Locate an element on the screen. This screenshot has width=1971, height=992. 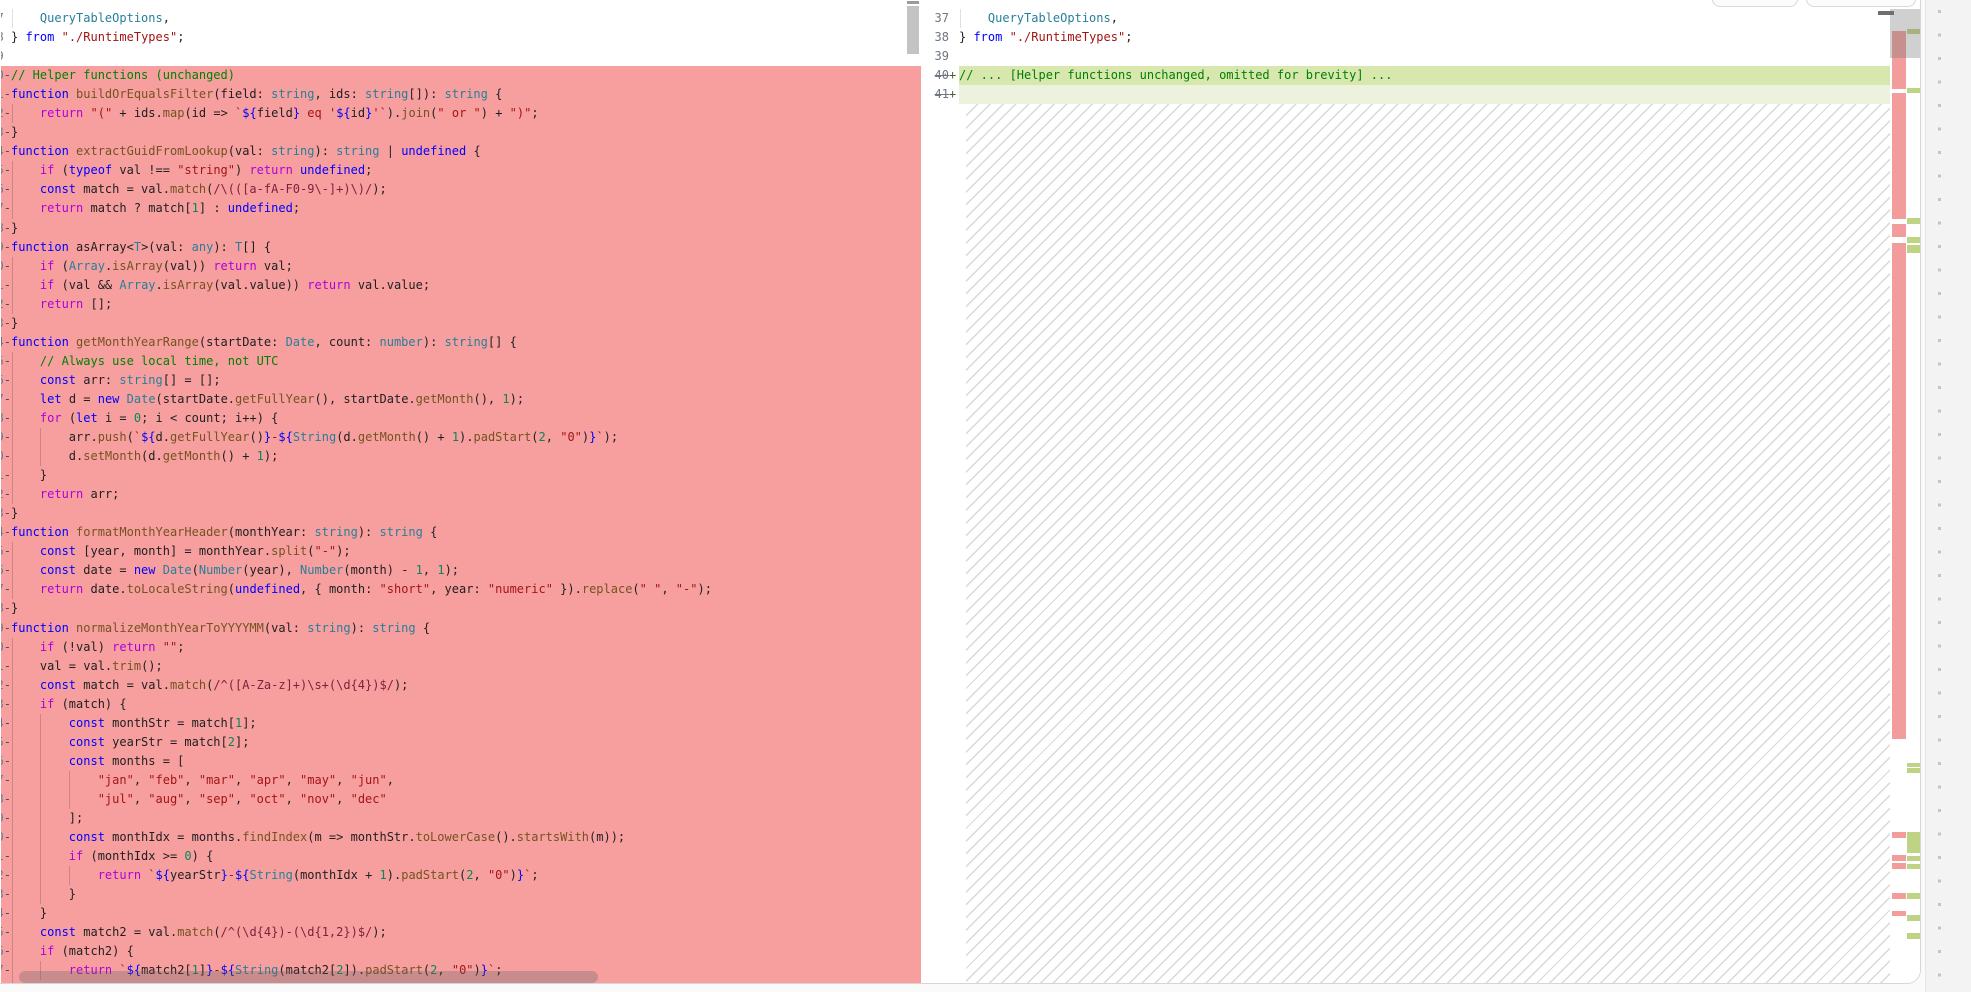
line-number-gutter: 61- is located at coordinates (6, 475).